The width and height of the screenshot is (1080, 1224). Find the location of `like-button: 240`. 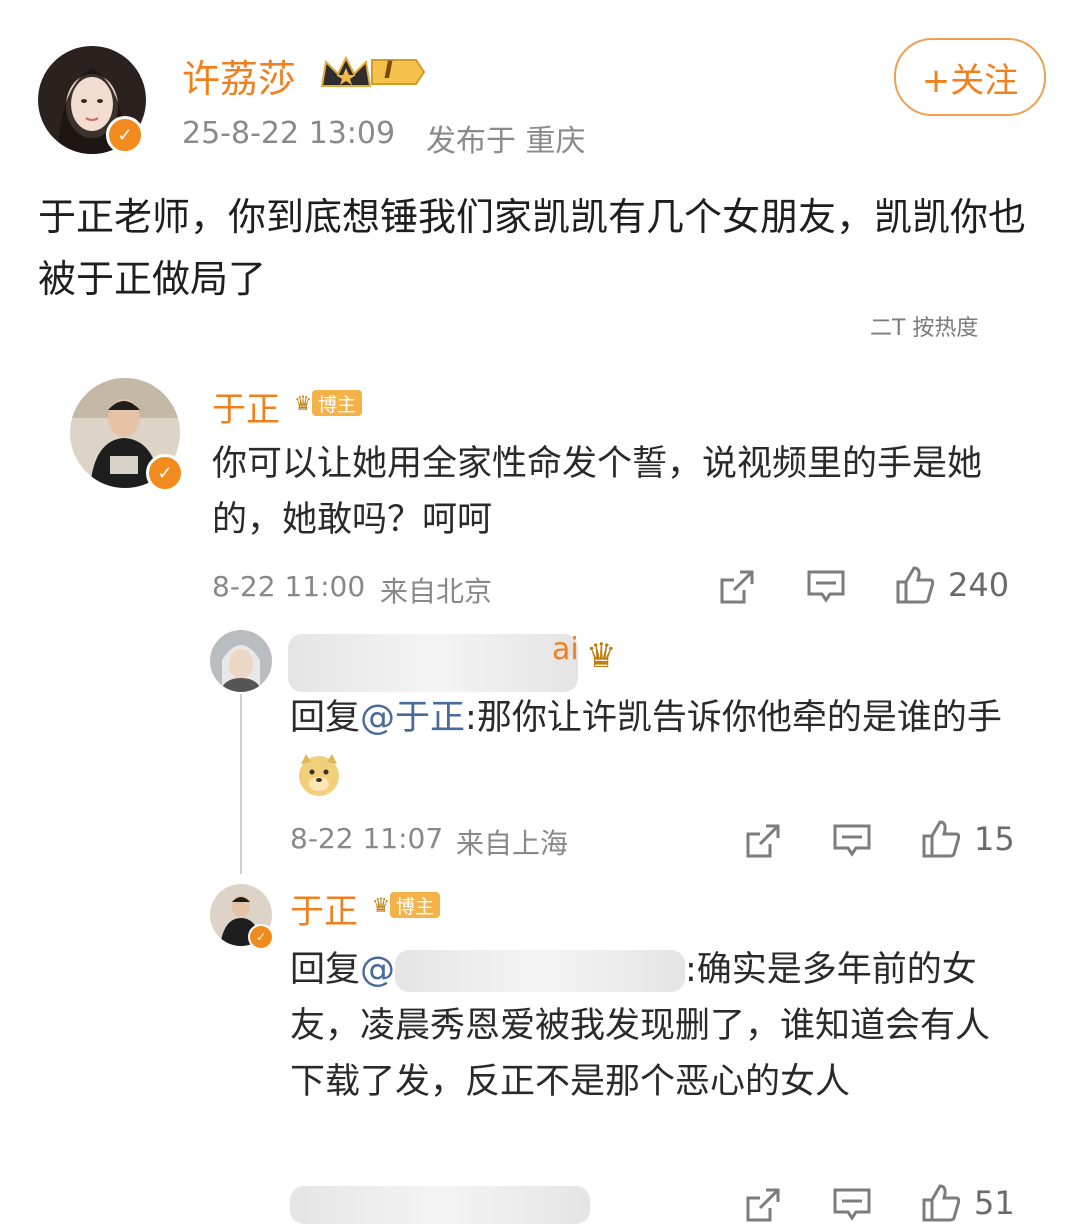

like-button: 240 is located at coordinates (951, 585).